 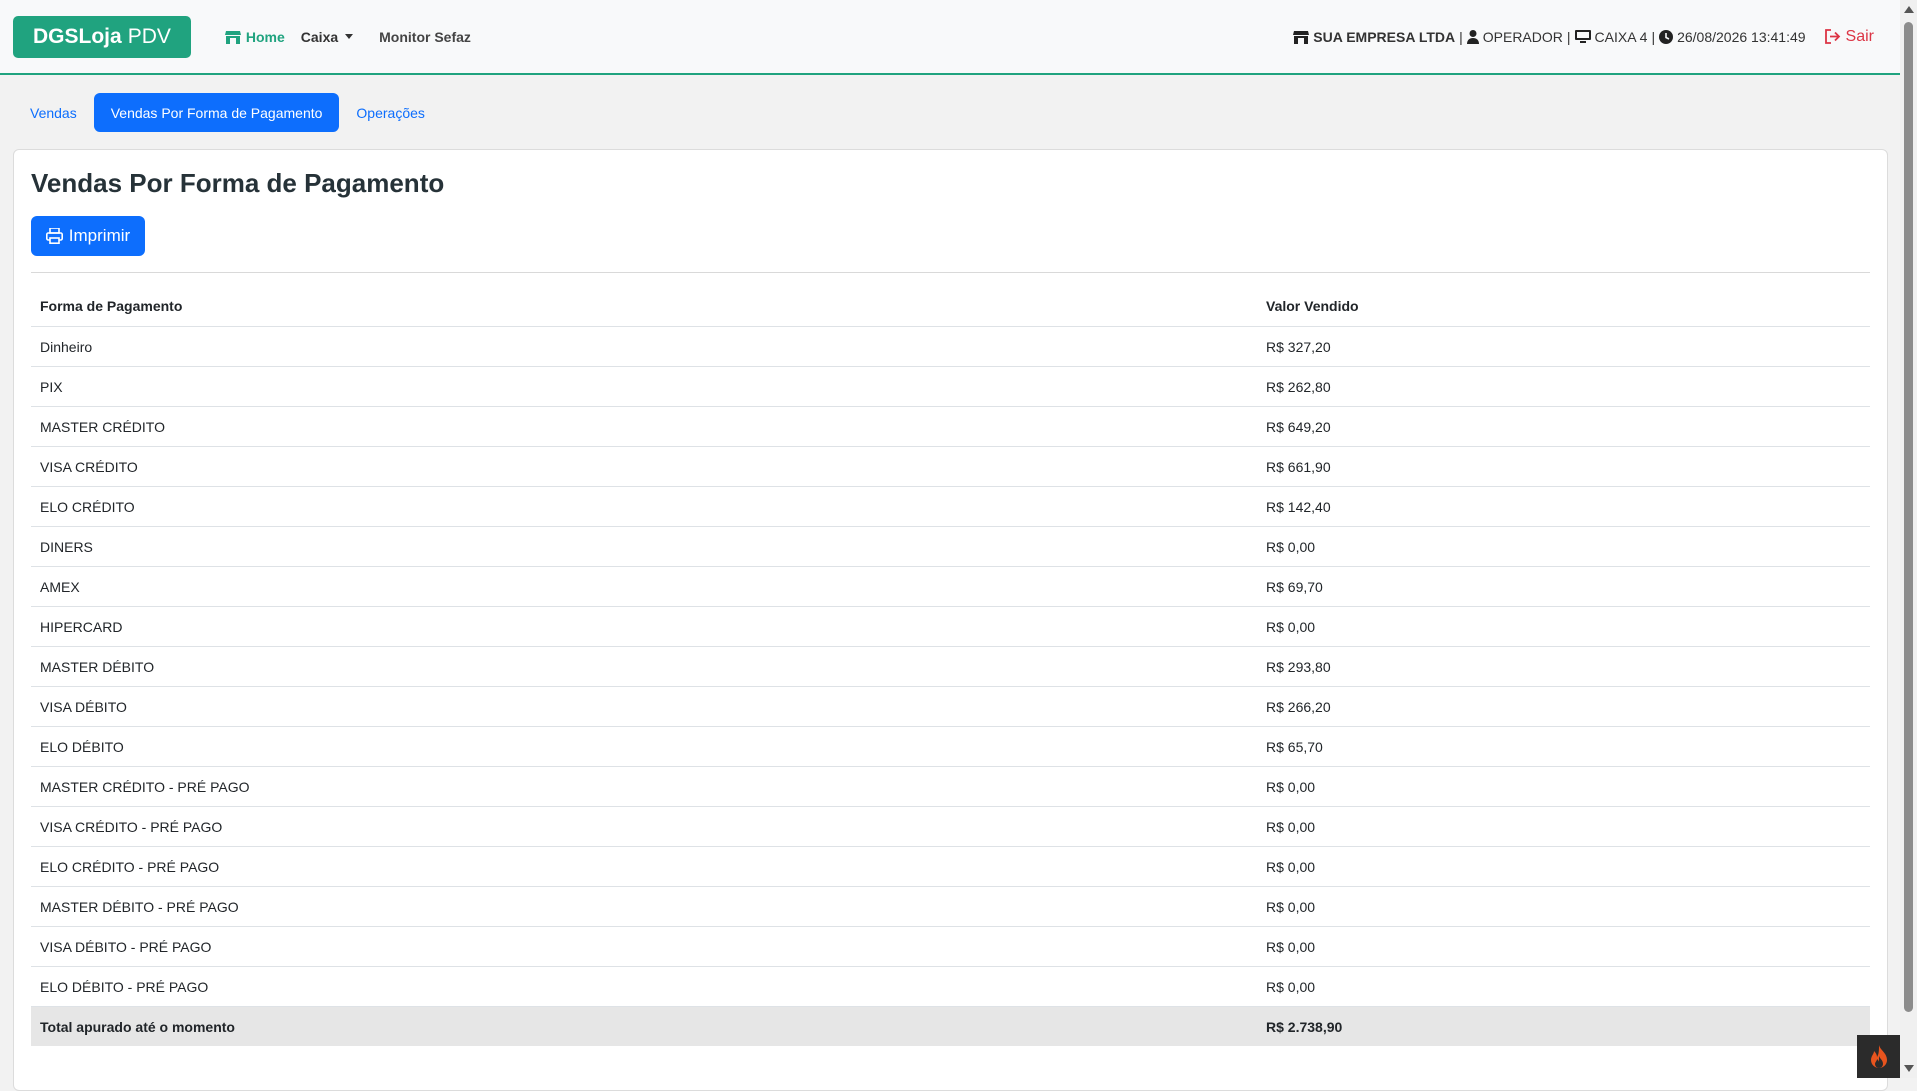 What do you see at coordinates (644, 426) in the screenshot?
I see `payment-method-cell: MASTER CRÉDITO` at bounding box center [644, 426].